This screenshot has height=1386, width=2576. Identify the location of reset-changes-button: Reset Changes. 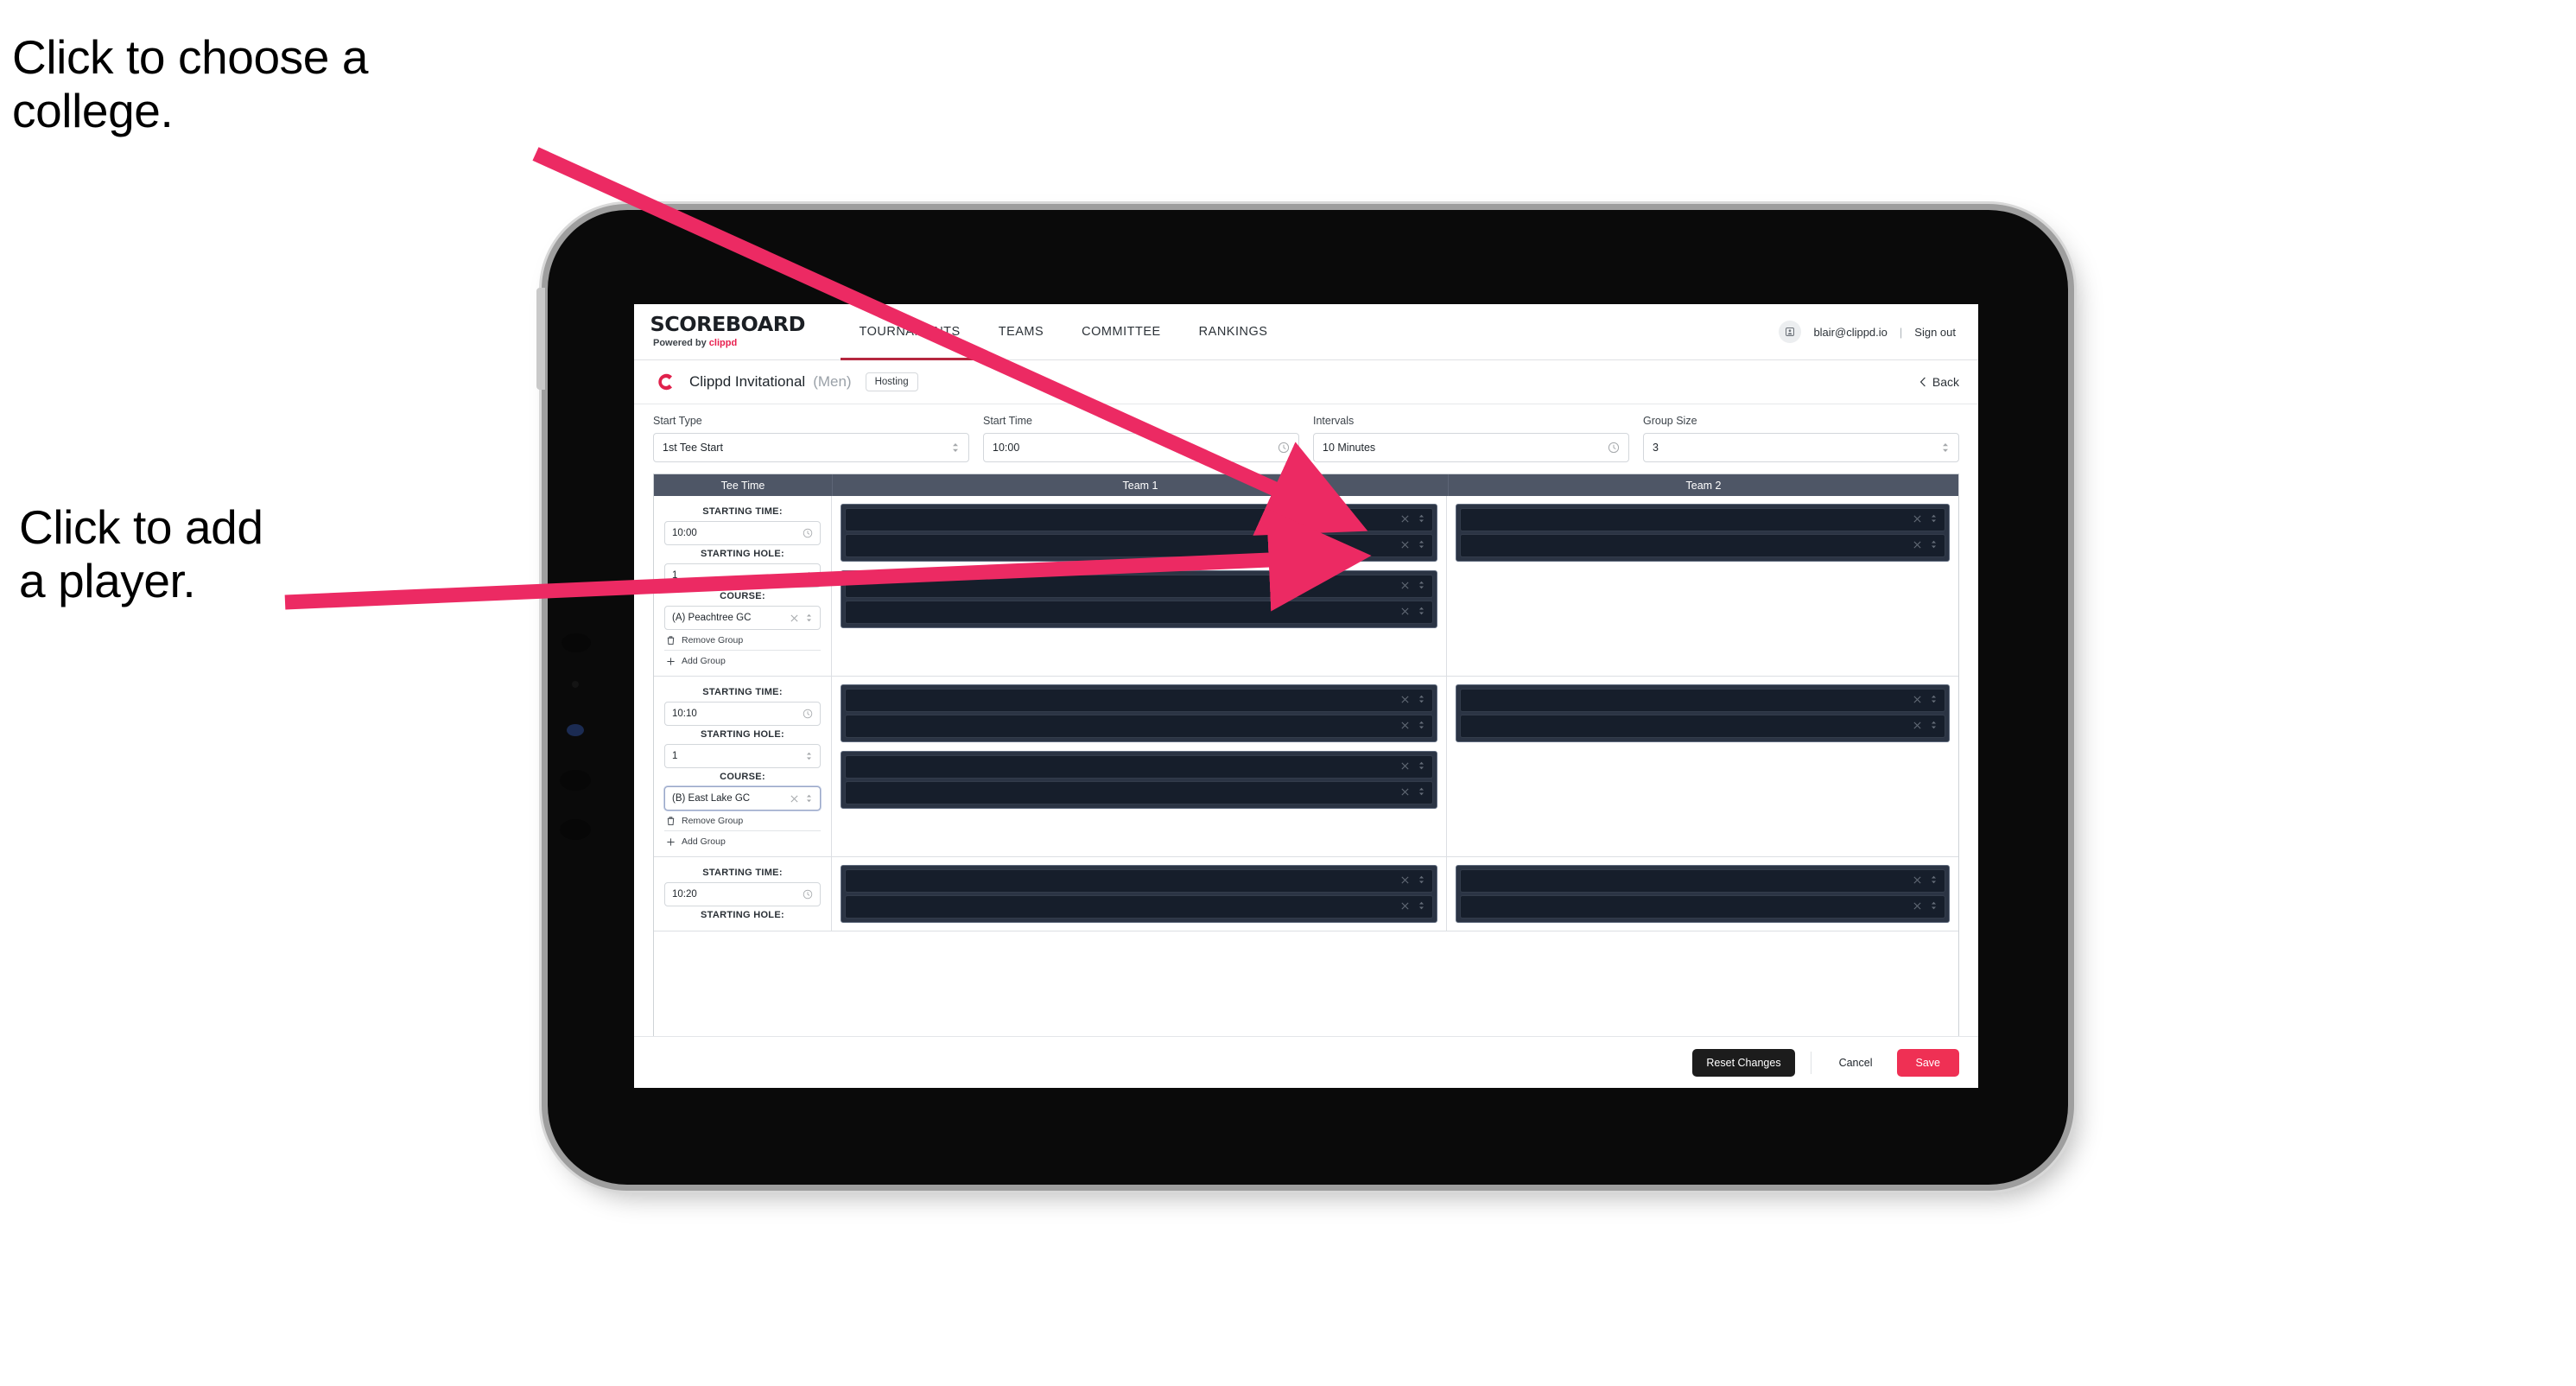
(1743, 1062).